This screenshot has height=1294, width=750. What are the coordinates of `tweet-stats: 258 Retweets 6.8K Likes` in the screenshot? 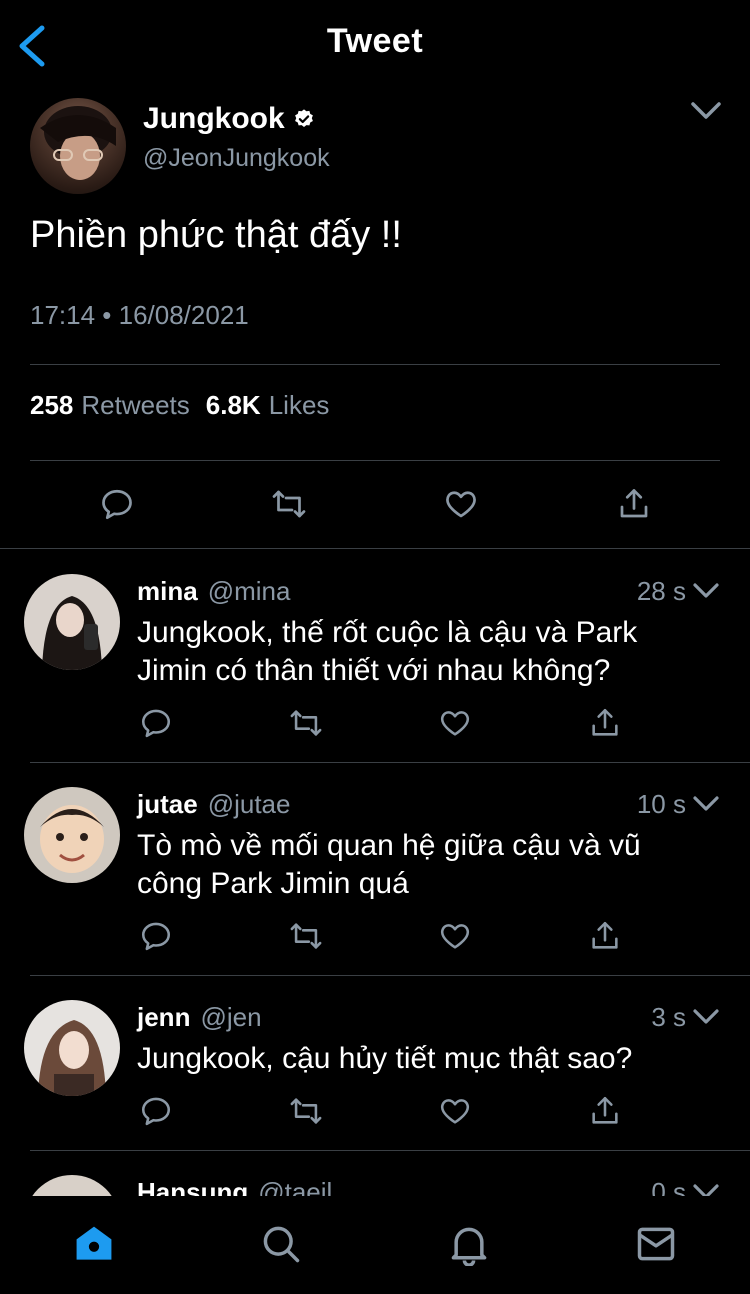 It's located at (179, 405).